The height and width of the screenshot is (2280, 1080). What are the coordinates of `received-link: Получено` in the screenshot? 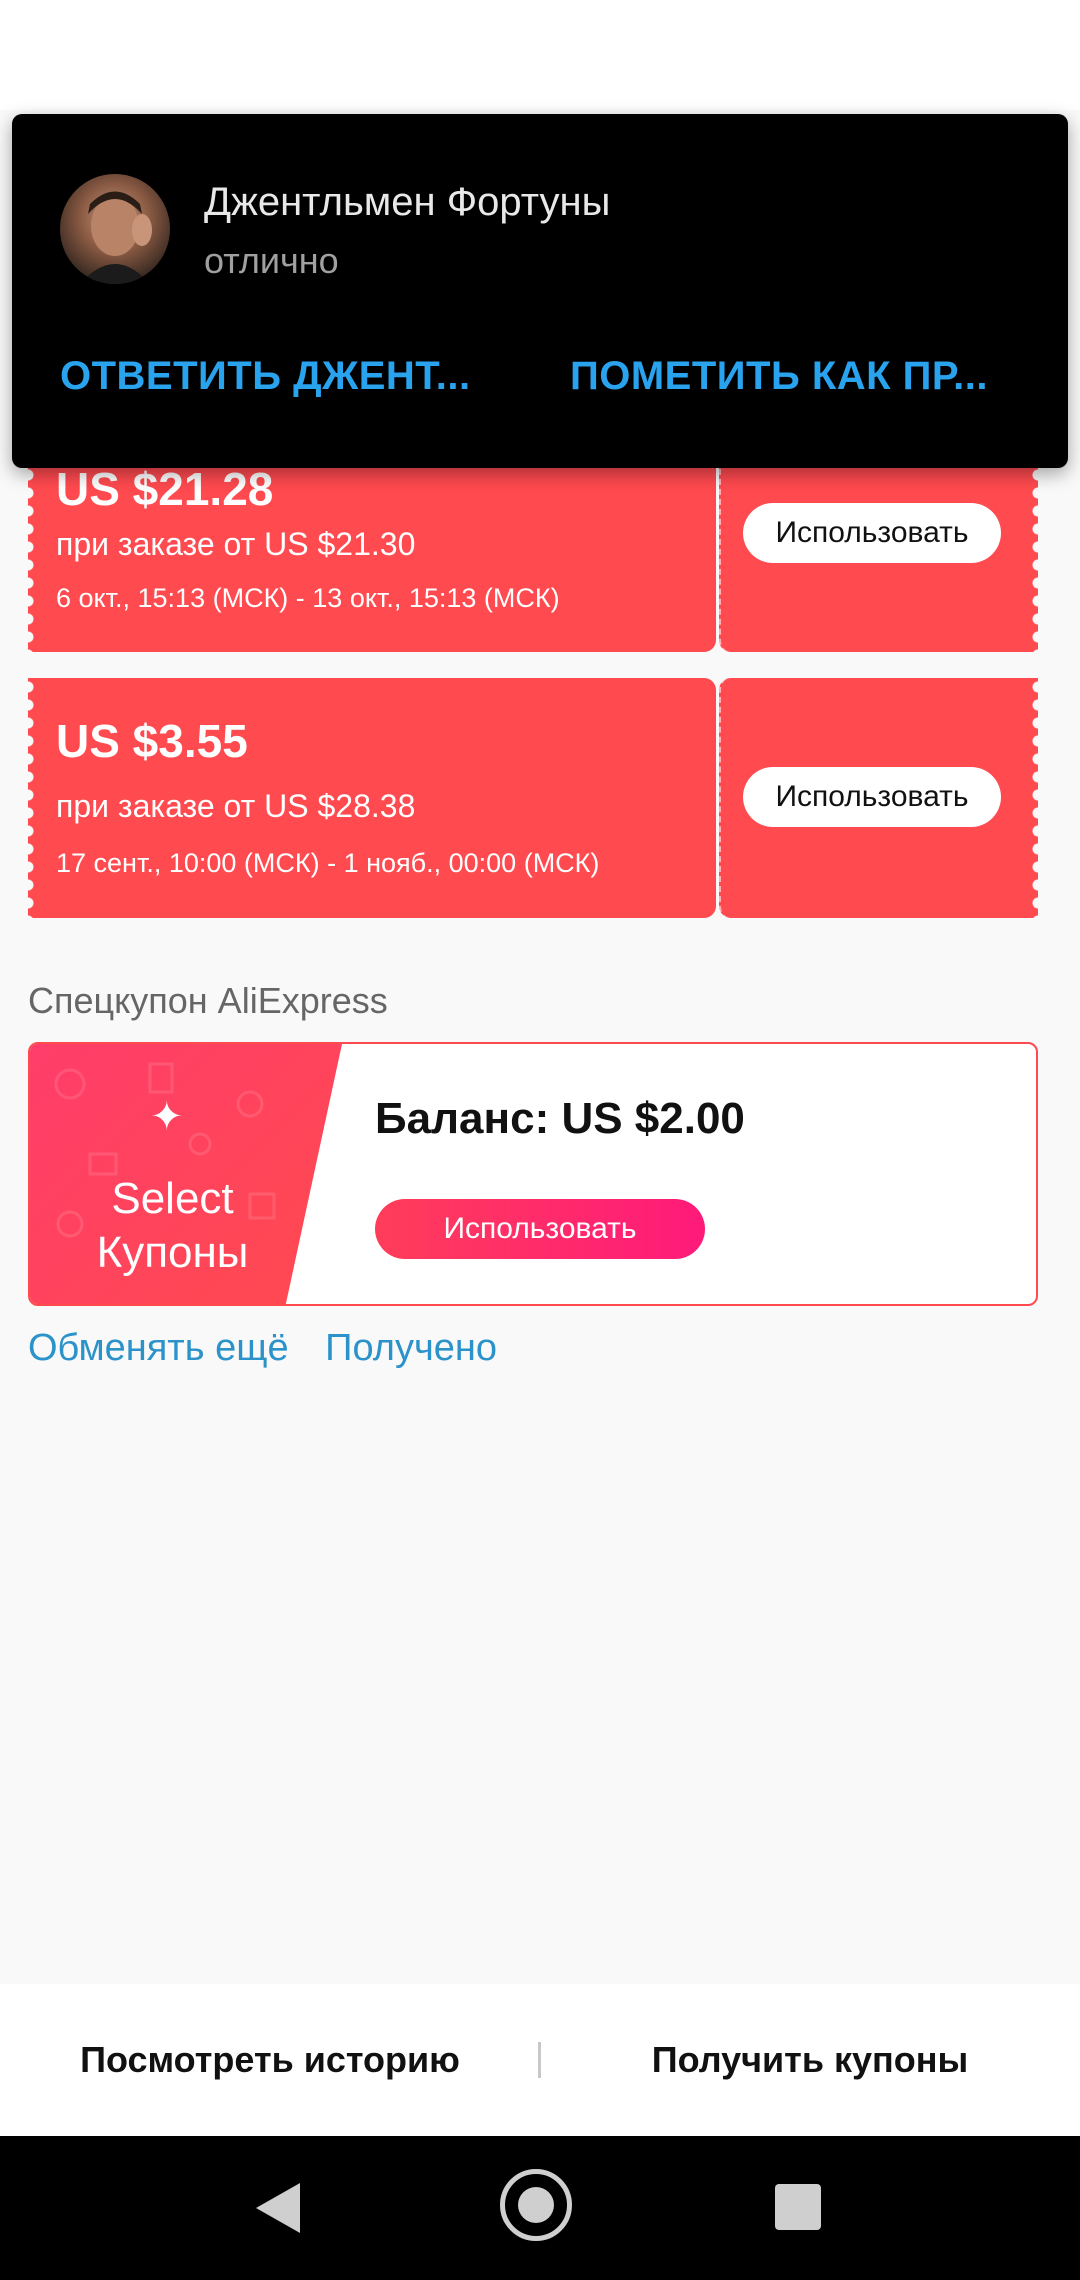 It's located at (411, 1348).